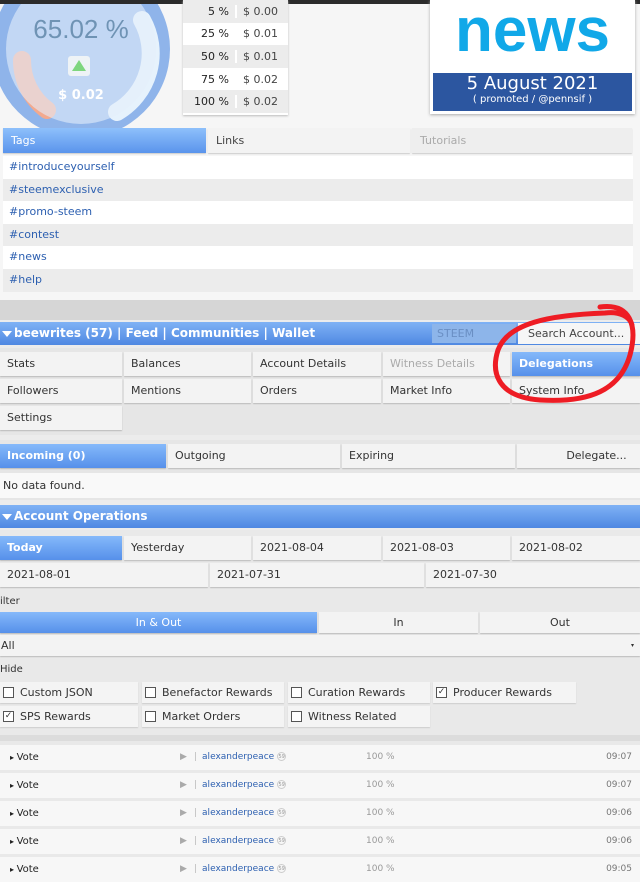 The height and width of the screenshot is (882, 640). What do you see at coordinates (187, 391) in the screenshot?
I see `nav-mentions: Mentions` at bounding box center [187, 391].